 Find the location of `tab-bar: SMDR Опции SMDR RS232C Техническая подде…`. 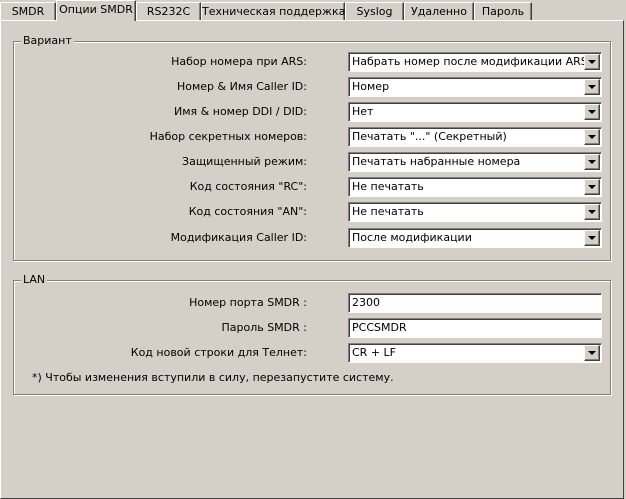

tab-bar: SMDR Опции SMDR RS232C Техническая подде… is located at coordinates (313, 10).